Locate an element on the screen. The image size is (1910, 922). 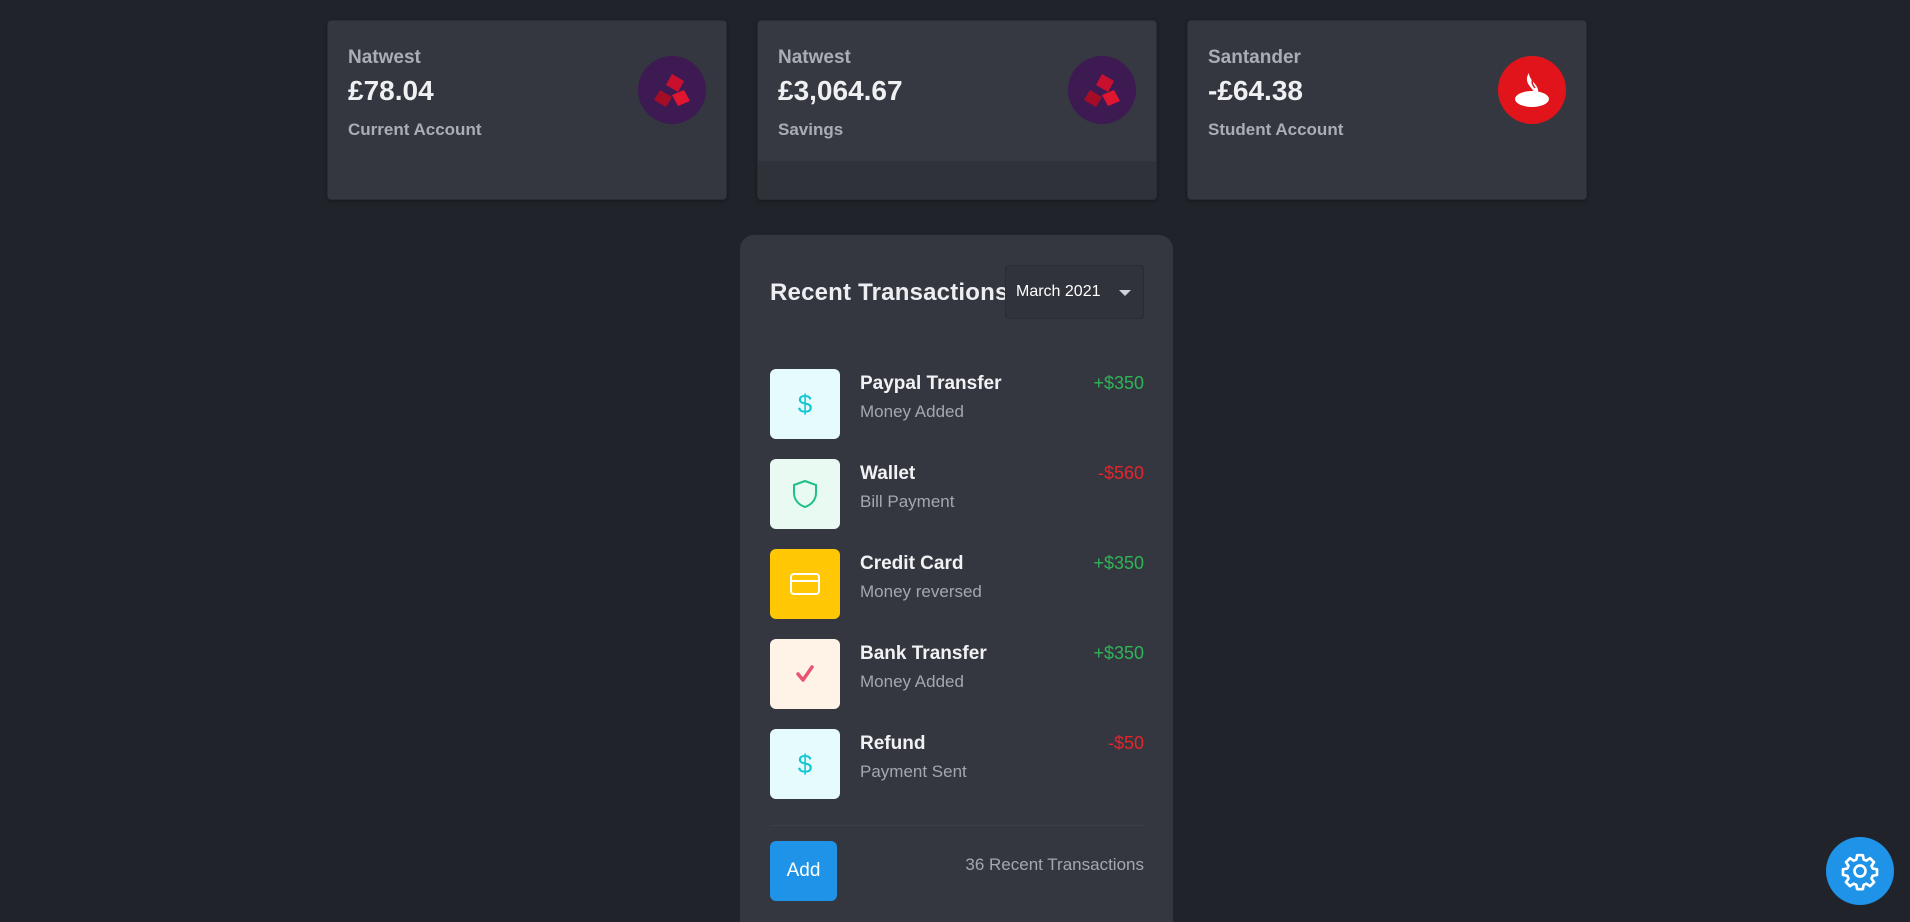
transaction-subtitle: Payment Sent is located at coordinates (913, 771).